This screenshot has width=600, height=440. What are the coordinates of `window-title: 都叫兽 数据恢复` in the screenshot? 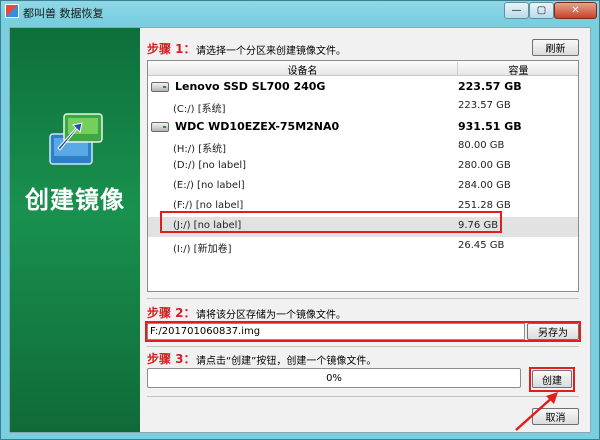 It's located at (63, 13).